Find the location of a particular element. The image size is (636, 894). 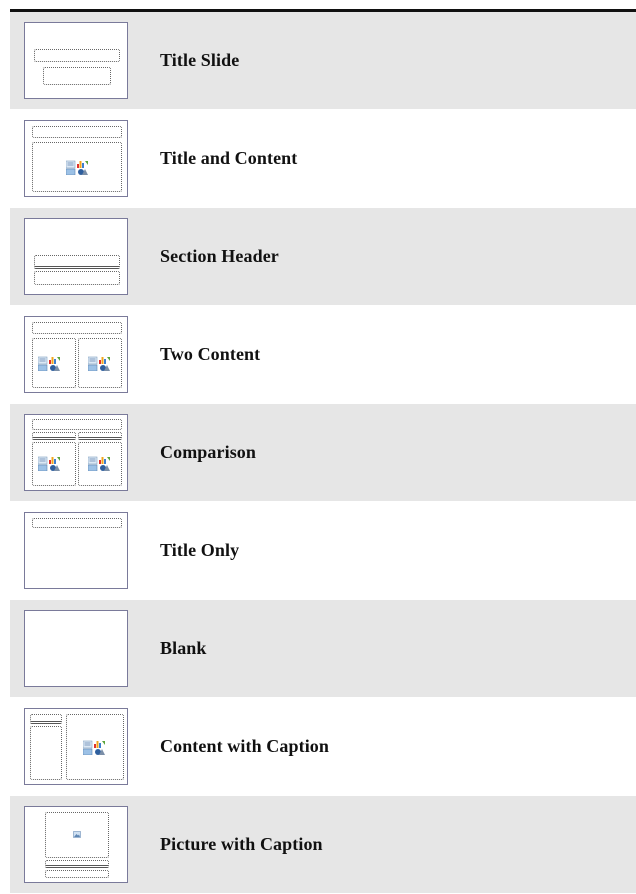

right-heading-placeholder is located at coordinates (100, 436).